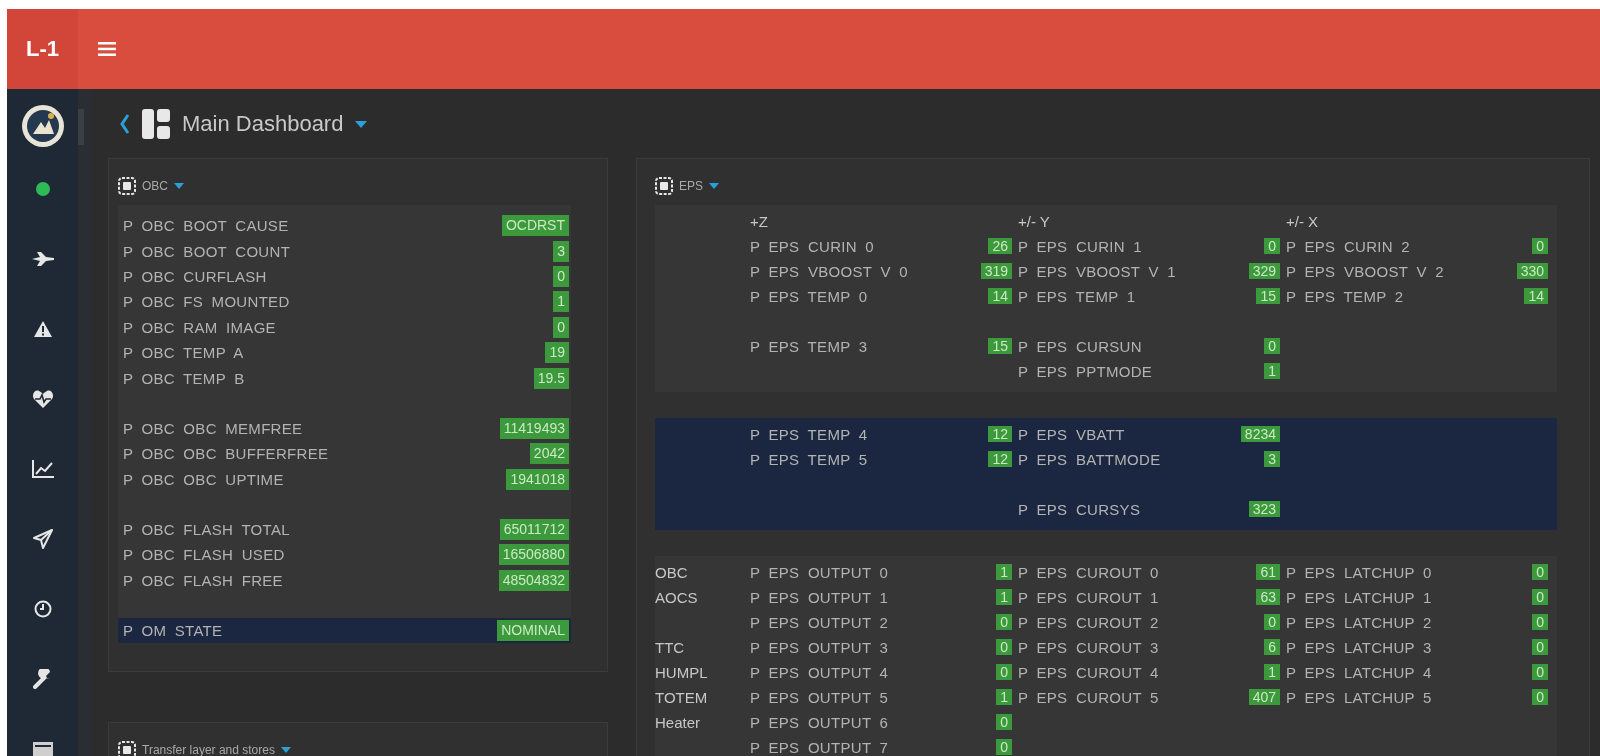 This screenshot has height=756, width=1600. I want to click on parameter-label: P EPS VBOOST V 0, so click(829, 271).